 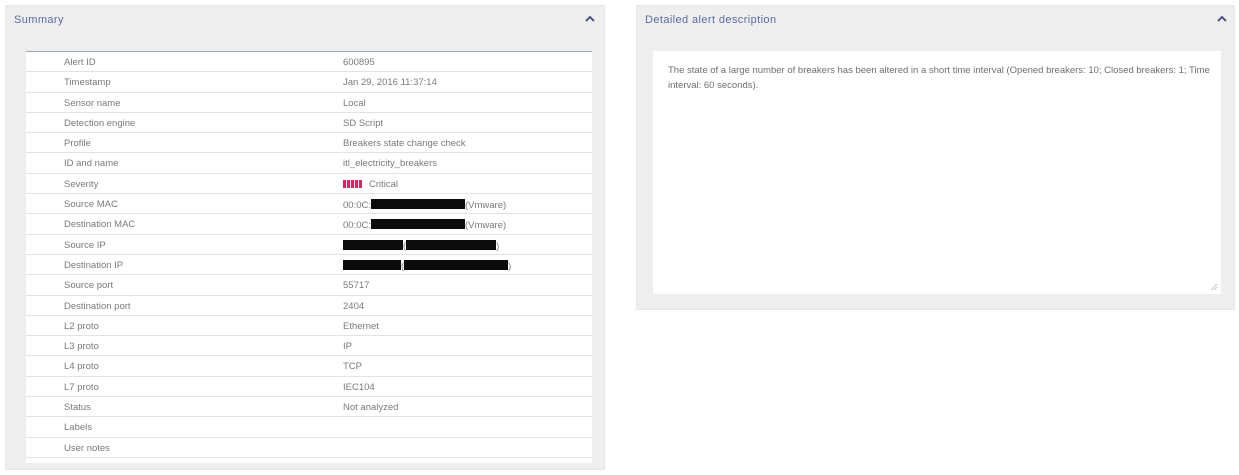 I want to click on row-value: Ethernet, so click(x=361, y=326).